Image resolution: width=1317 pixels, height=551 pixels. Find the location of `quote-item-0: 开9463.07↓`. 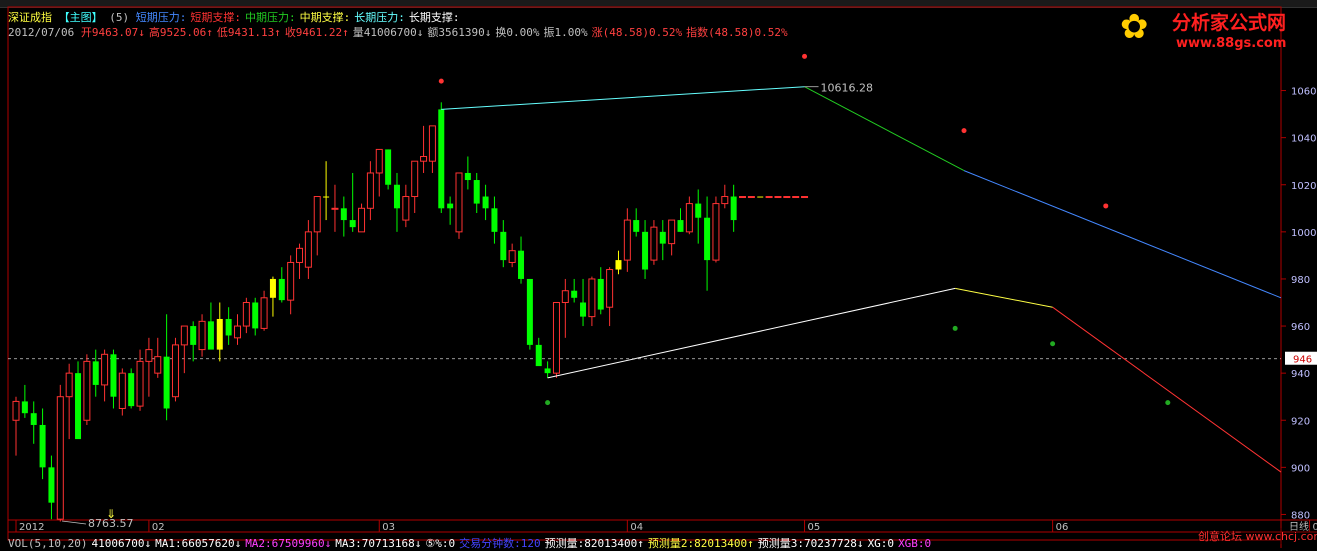

quote-item-0: 开9463.07↓ is located at coordinates (112, 32).